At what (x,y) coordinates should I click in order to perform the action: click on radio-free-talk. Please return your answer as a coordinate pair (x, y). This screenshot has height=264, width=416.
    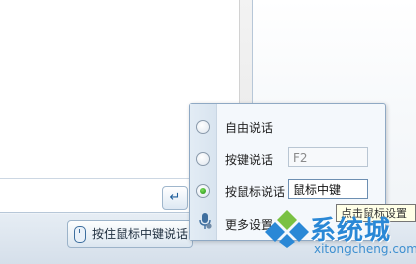
    Looking at the image, I should click on (203, 127).